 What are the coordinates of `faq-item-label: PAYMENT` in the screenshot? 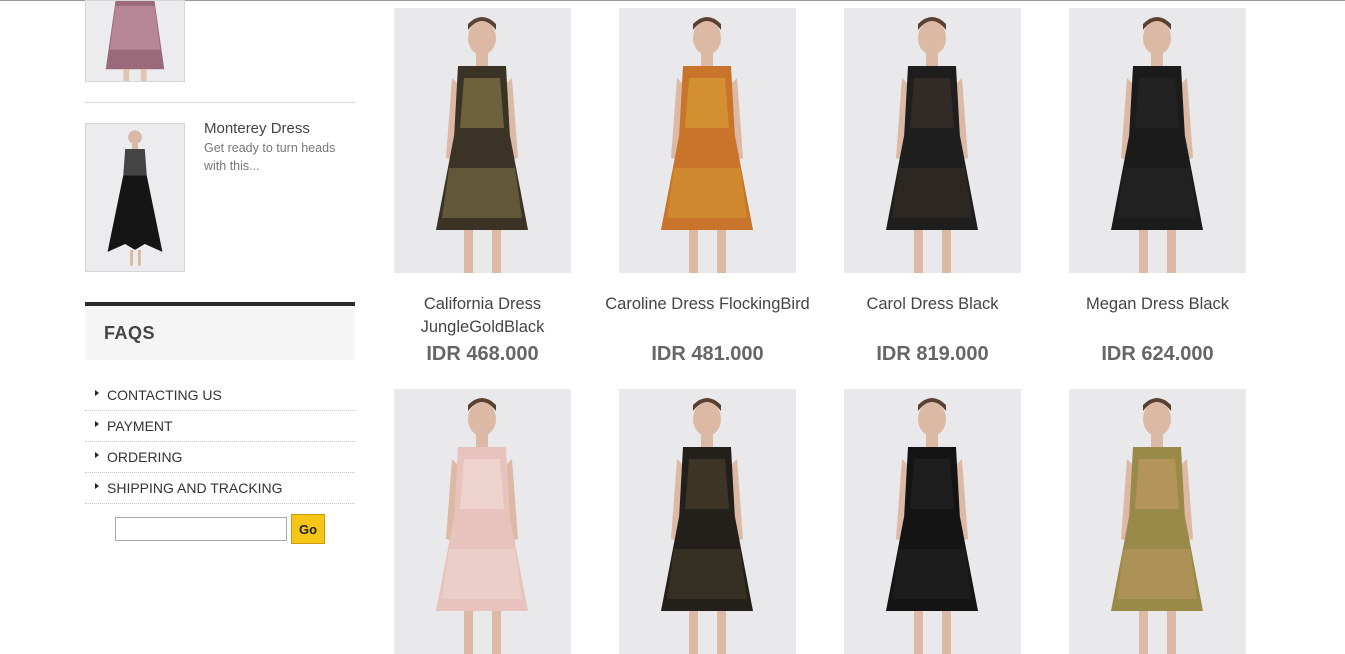 It's located at (140, 426).